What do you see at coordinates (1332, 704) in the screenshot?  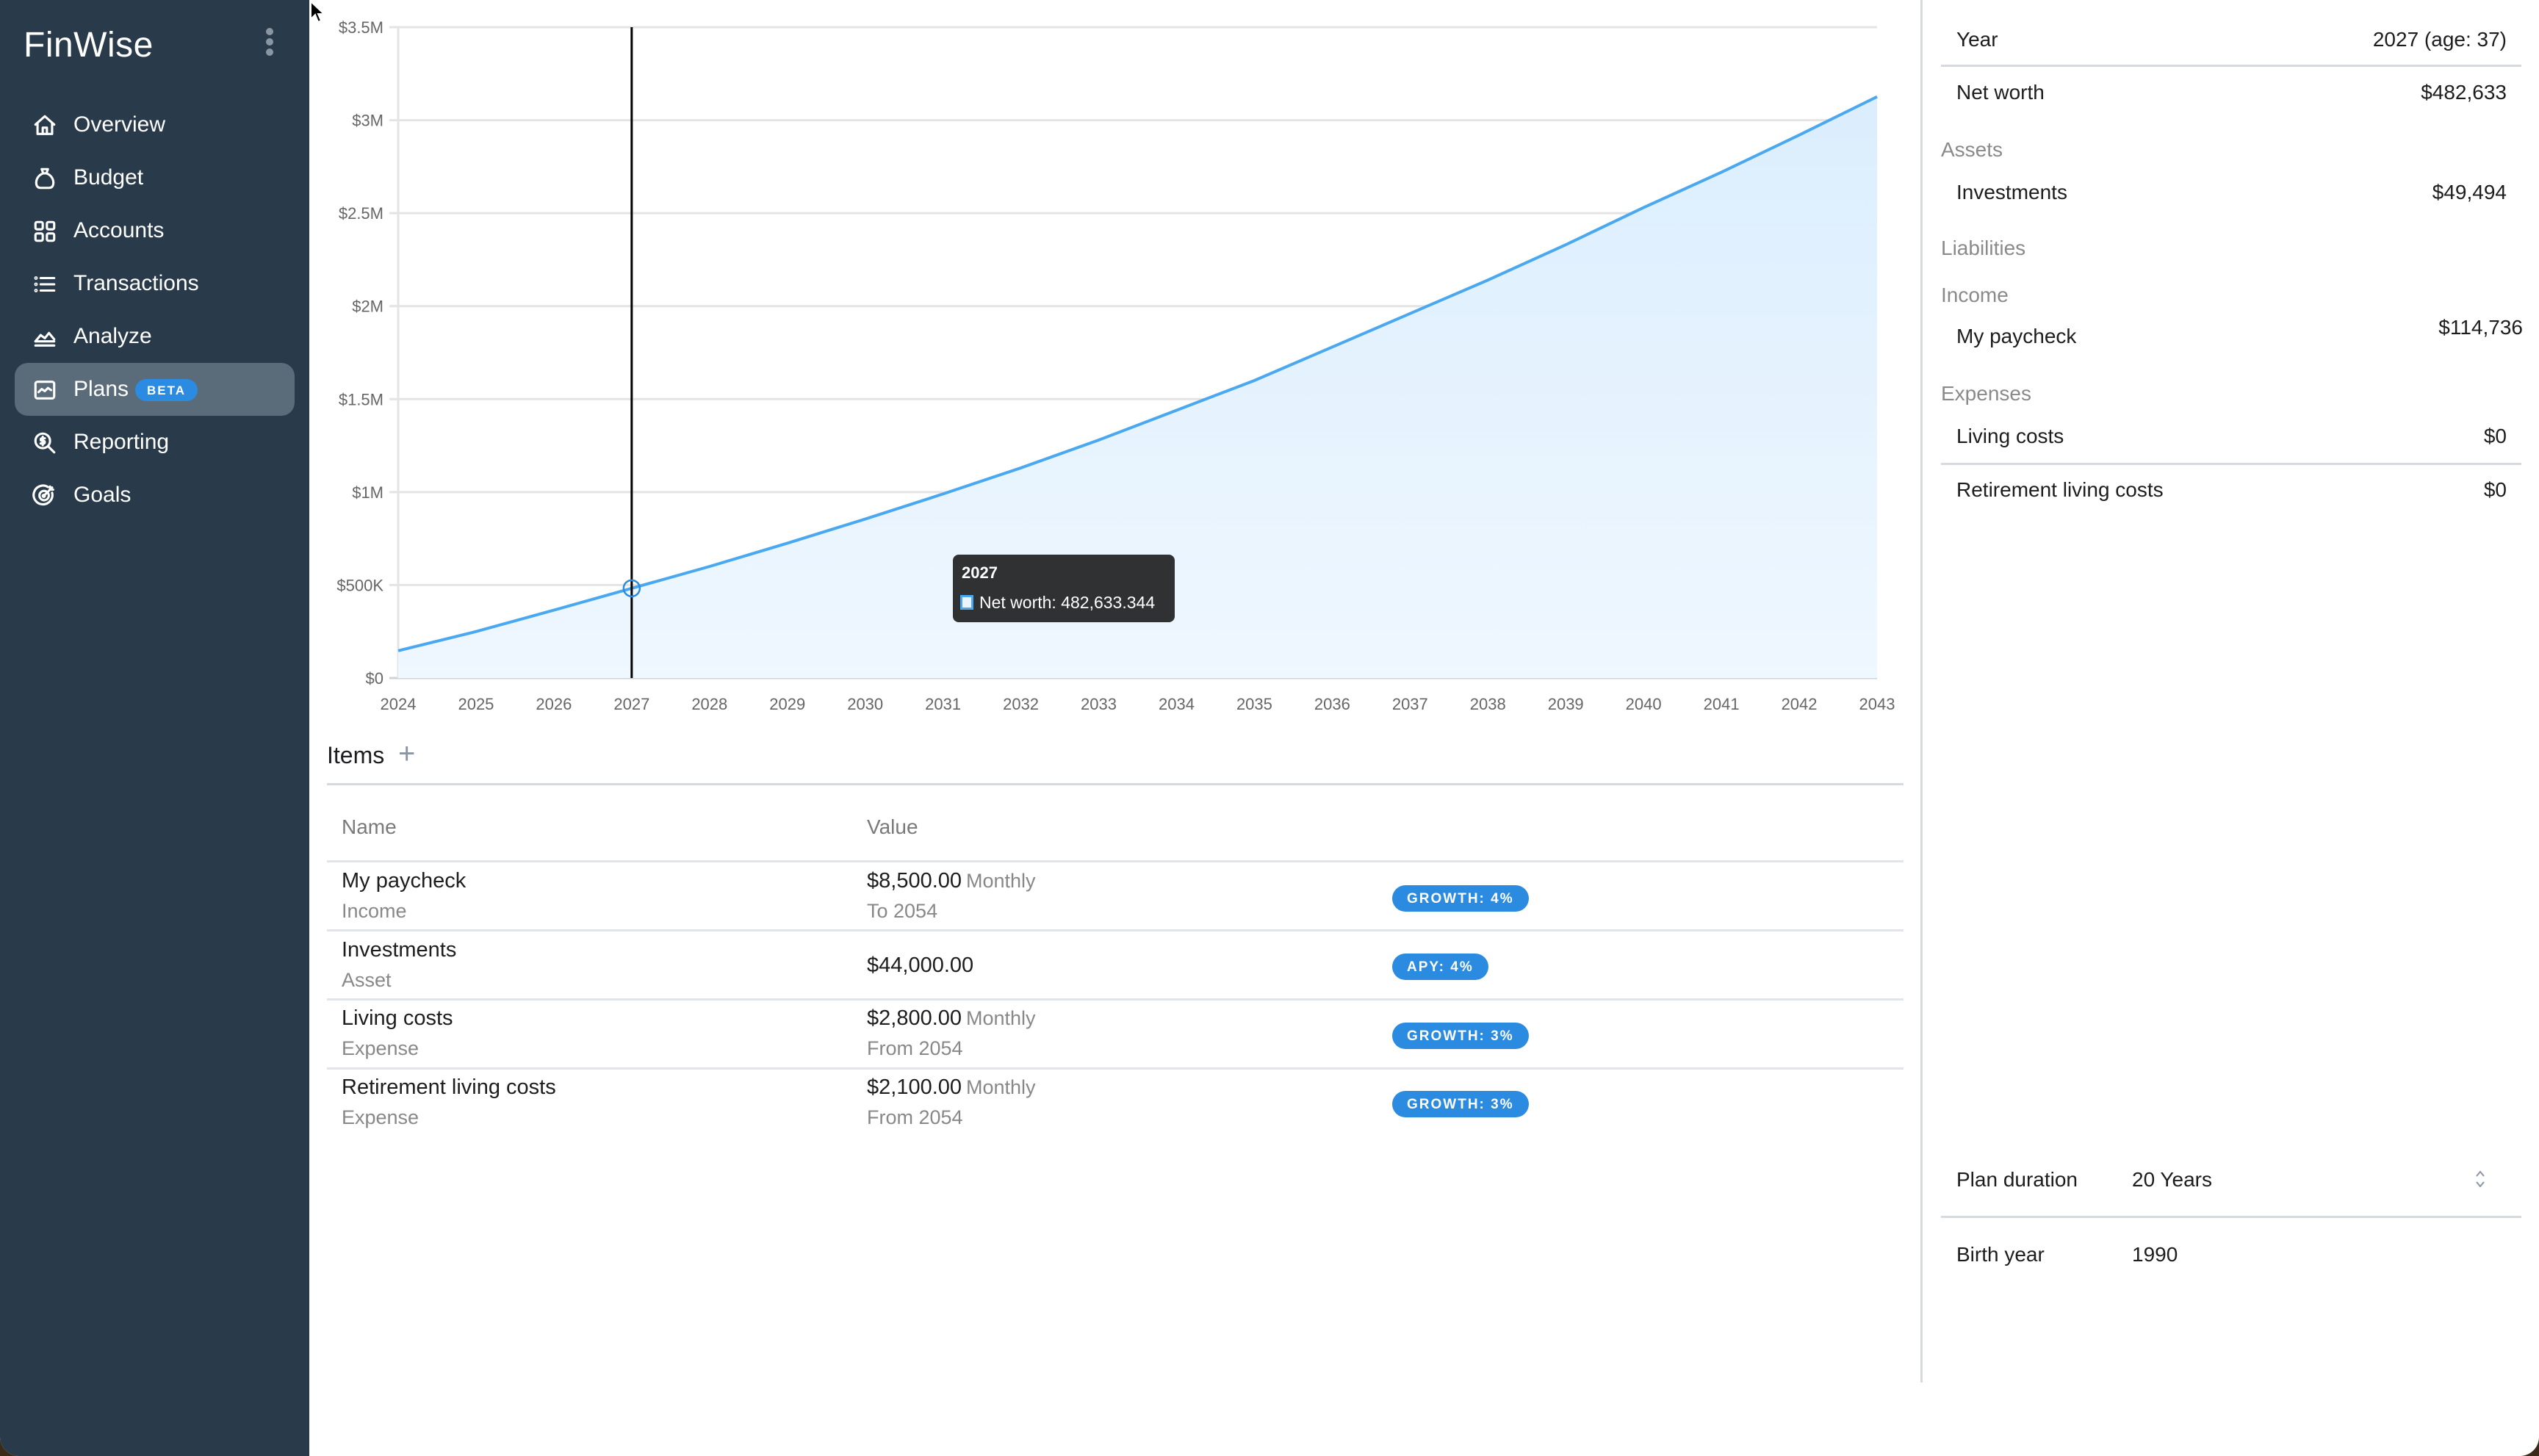 I see `x-tick-label: 2036` at bounding box center [1332, 704].